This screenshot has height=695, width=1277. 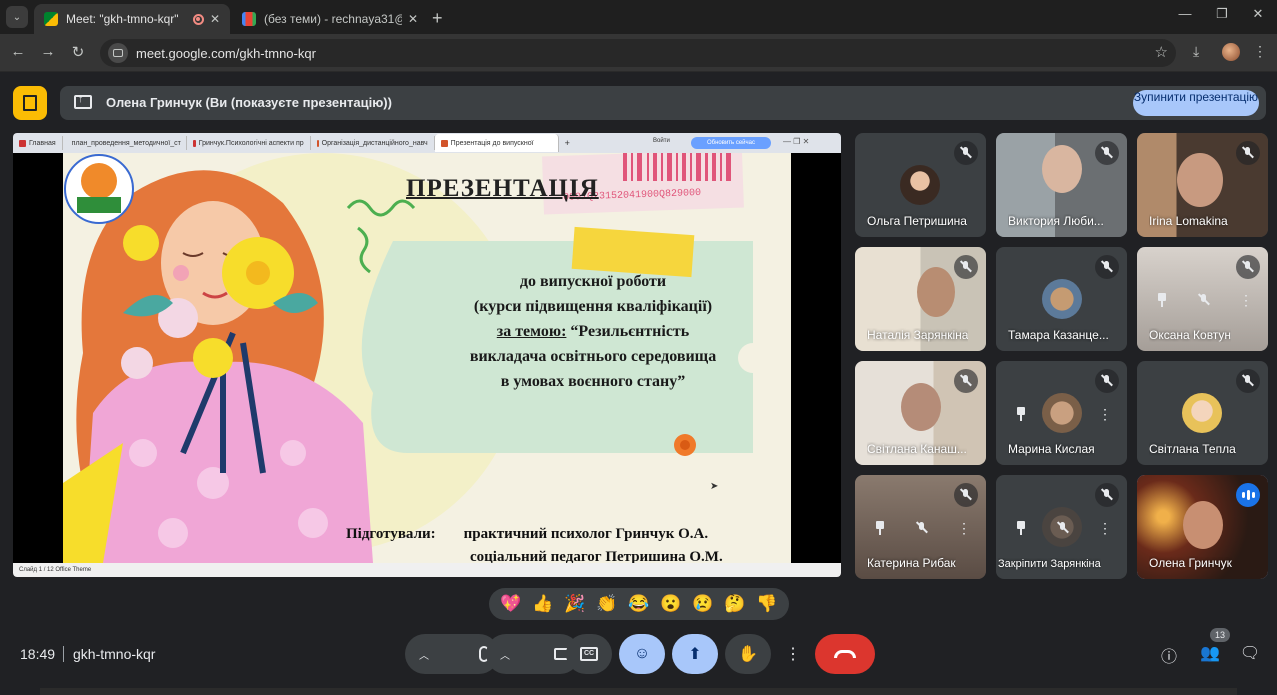 I want to click on video-settings-chevron-icon: ︿, so click(x=505, y=654).